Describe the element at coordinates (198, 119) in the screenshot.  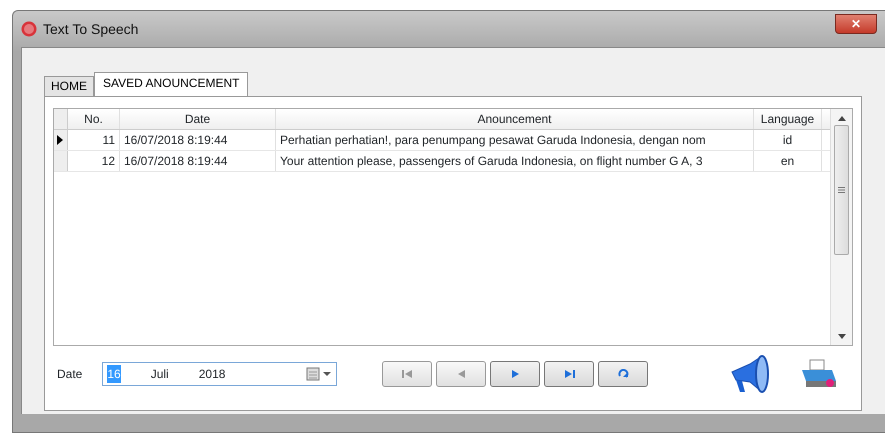
I see `column-header: Date` at that location.